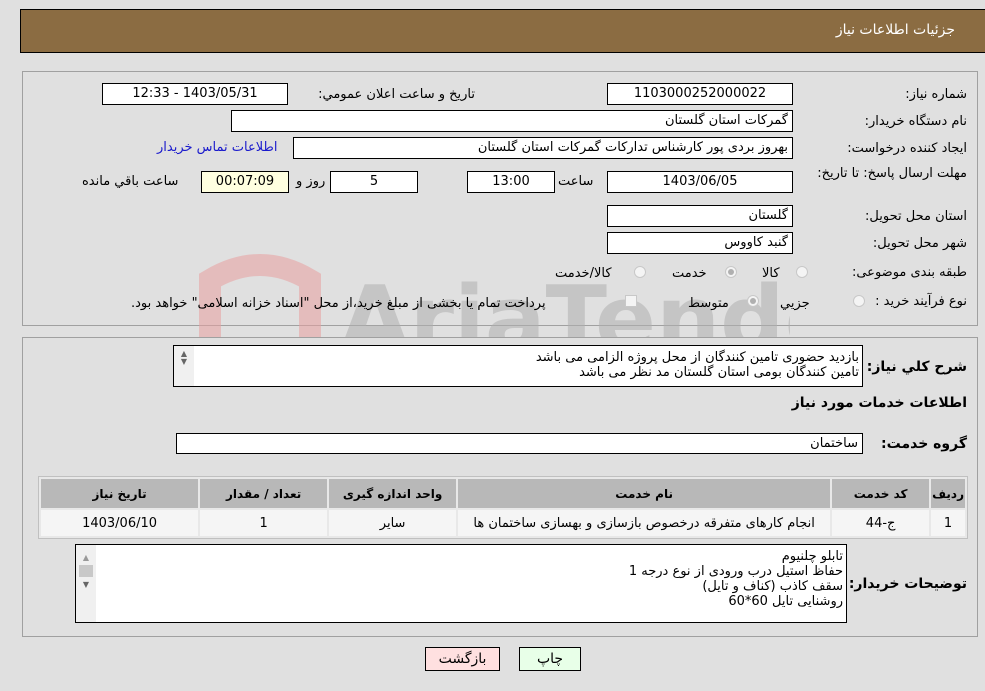 This screenshot has width=985, height=691. Describe the element at coordinates (195, 94) in the screenshot. I see `announce-datetime-field: 1403/05/31 - 12:33` at that location.